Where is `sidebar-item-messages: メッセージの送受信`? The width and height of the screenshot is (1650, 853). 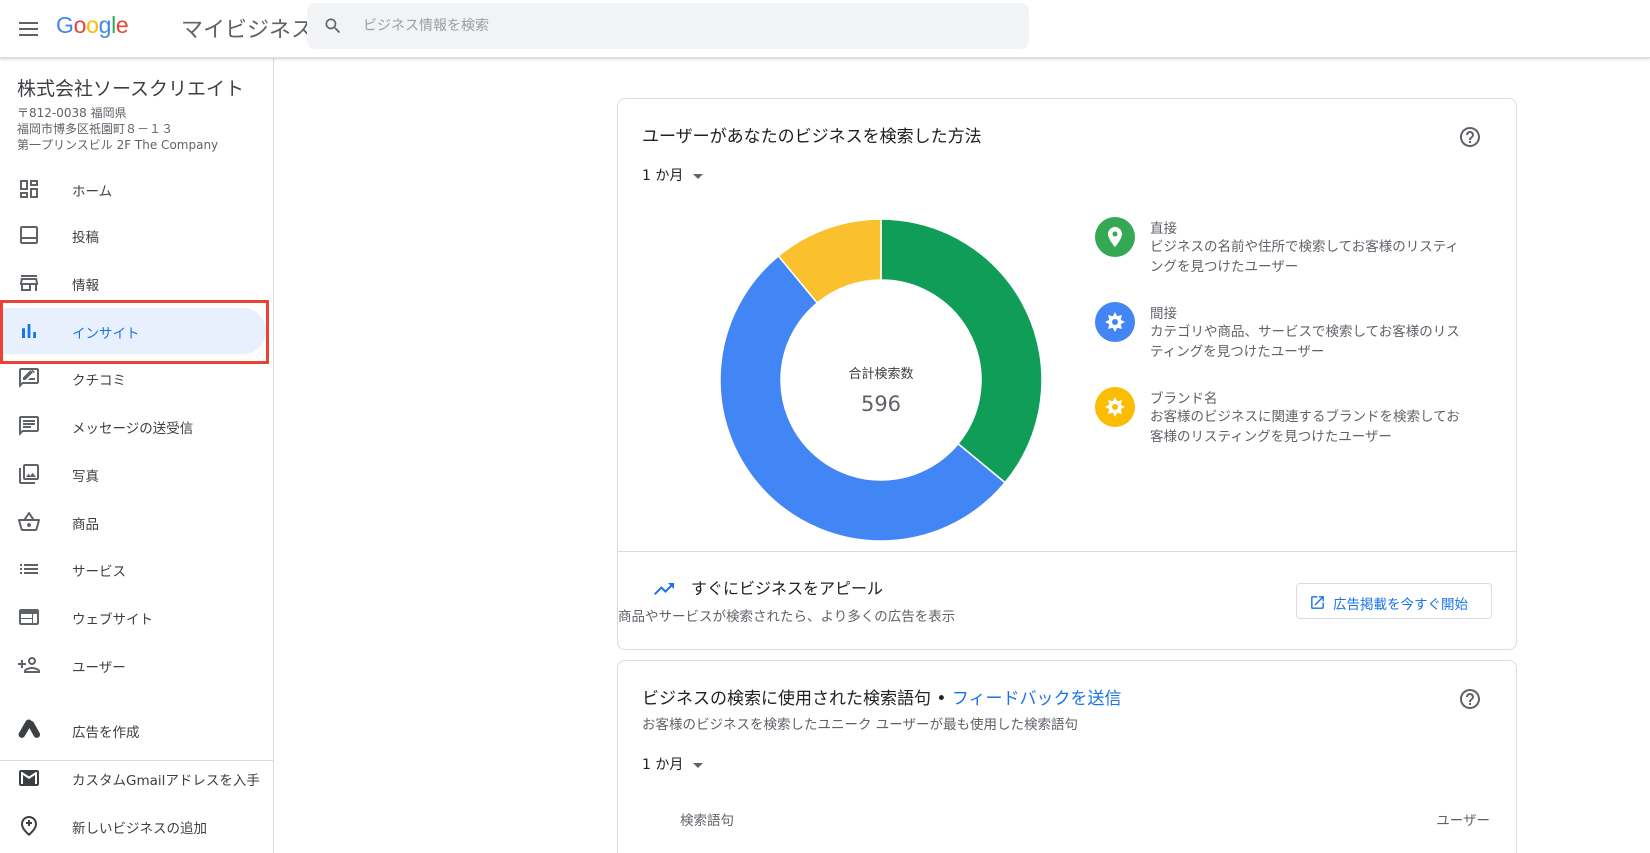 sidebar-item-messages: メッセージの送受信 is located at coordinates (133, 426).